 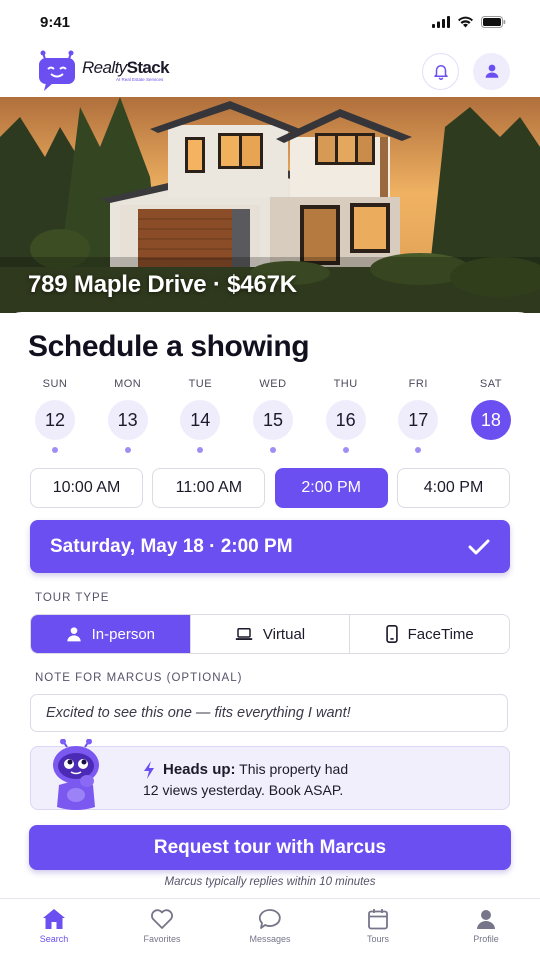 I want to click on tab-tours: Tours, so click(x=378, y=929).